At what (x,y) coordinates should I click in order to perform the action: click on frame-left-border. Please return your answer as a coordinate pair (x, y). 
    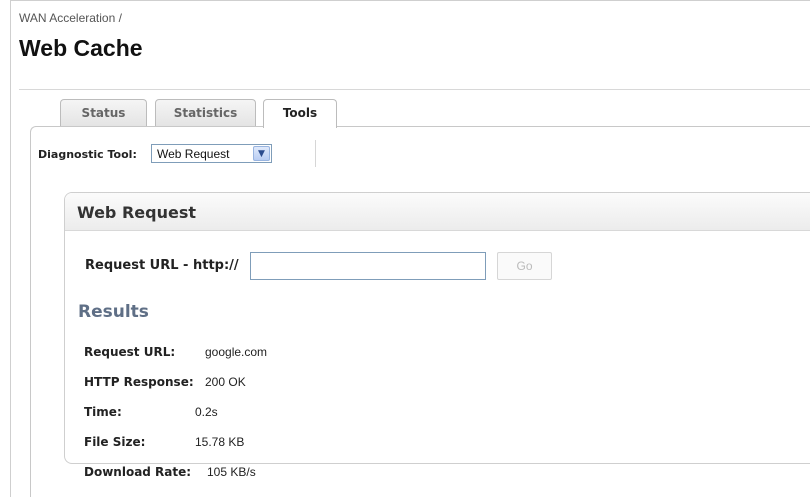
    Looking at the image, I should click on (10, 248).